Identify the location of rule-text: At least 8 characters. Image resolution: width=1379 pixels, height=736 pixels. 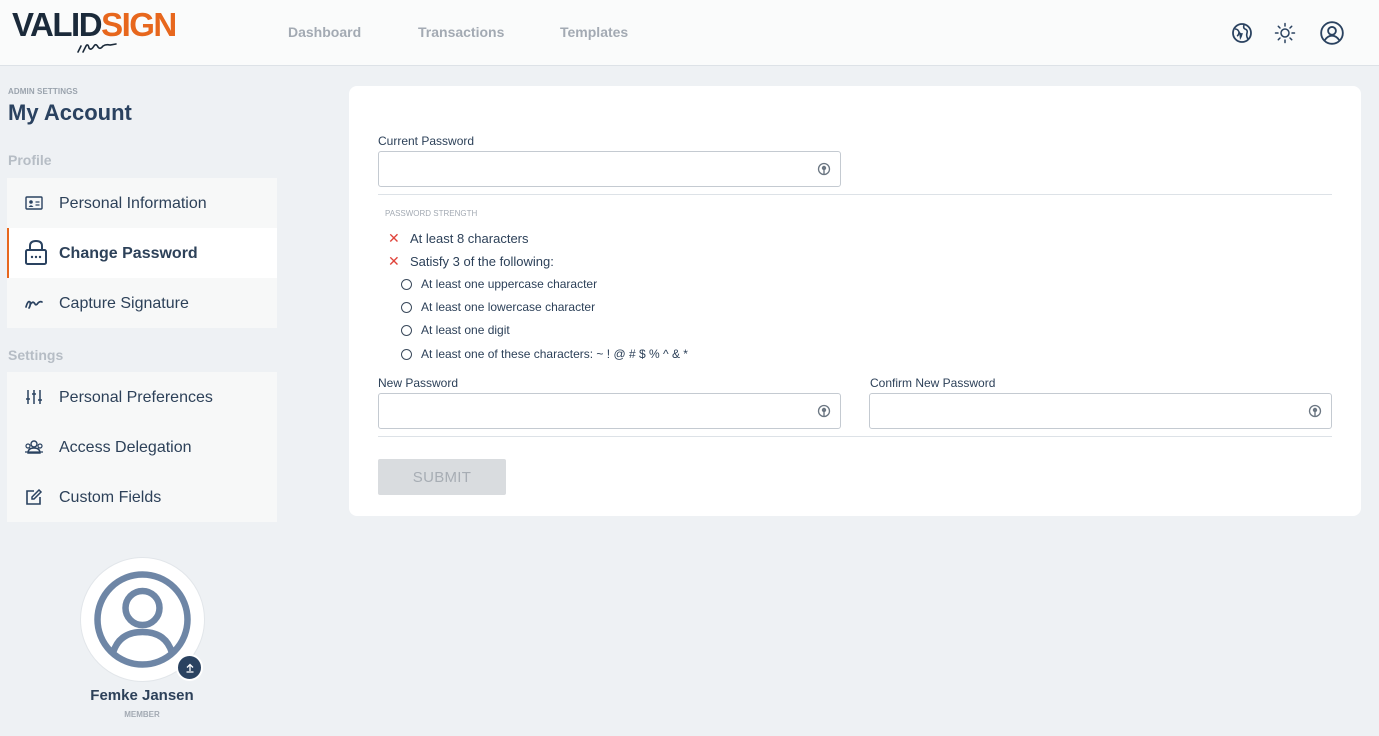
(469, 238).